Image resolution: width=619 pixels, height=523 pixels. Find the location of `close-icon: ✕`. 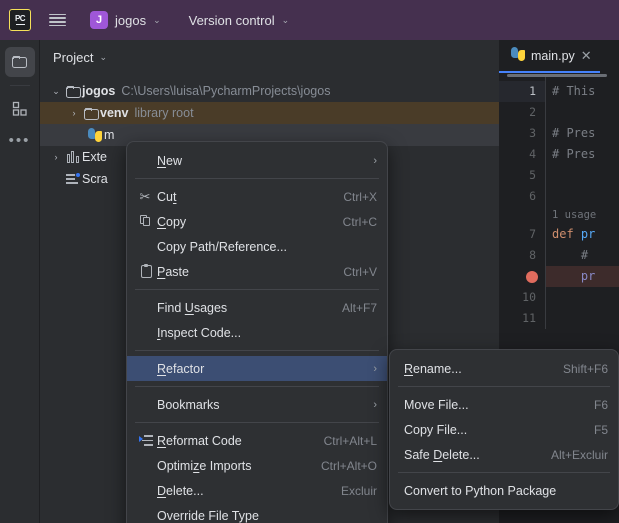

close-icon: ✕ is located at coordinates (586, 56).